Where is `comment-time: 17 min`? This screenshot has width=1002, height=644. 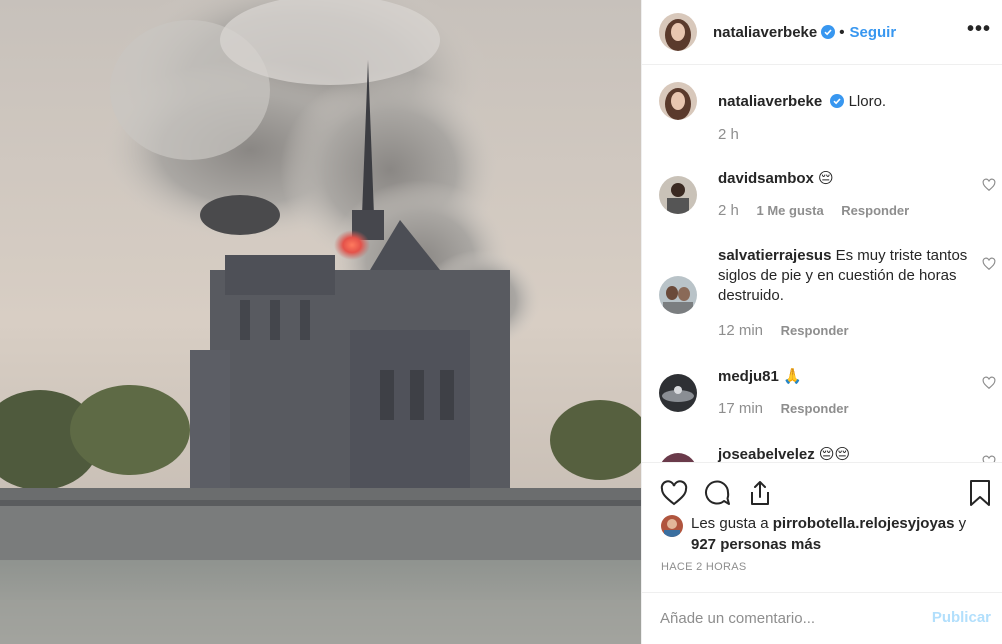
comment-time: 17 min is located at coordinates (741, 408).